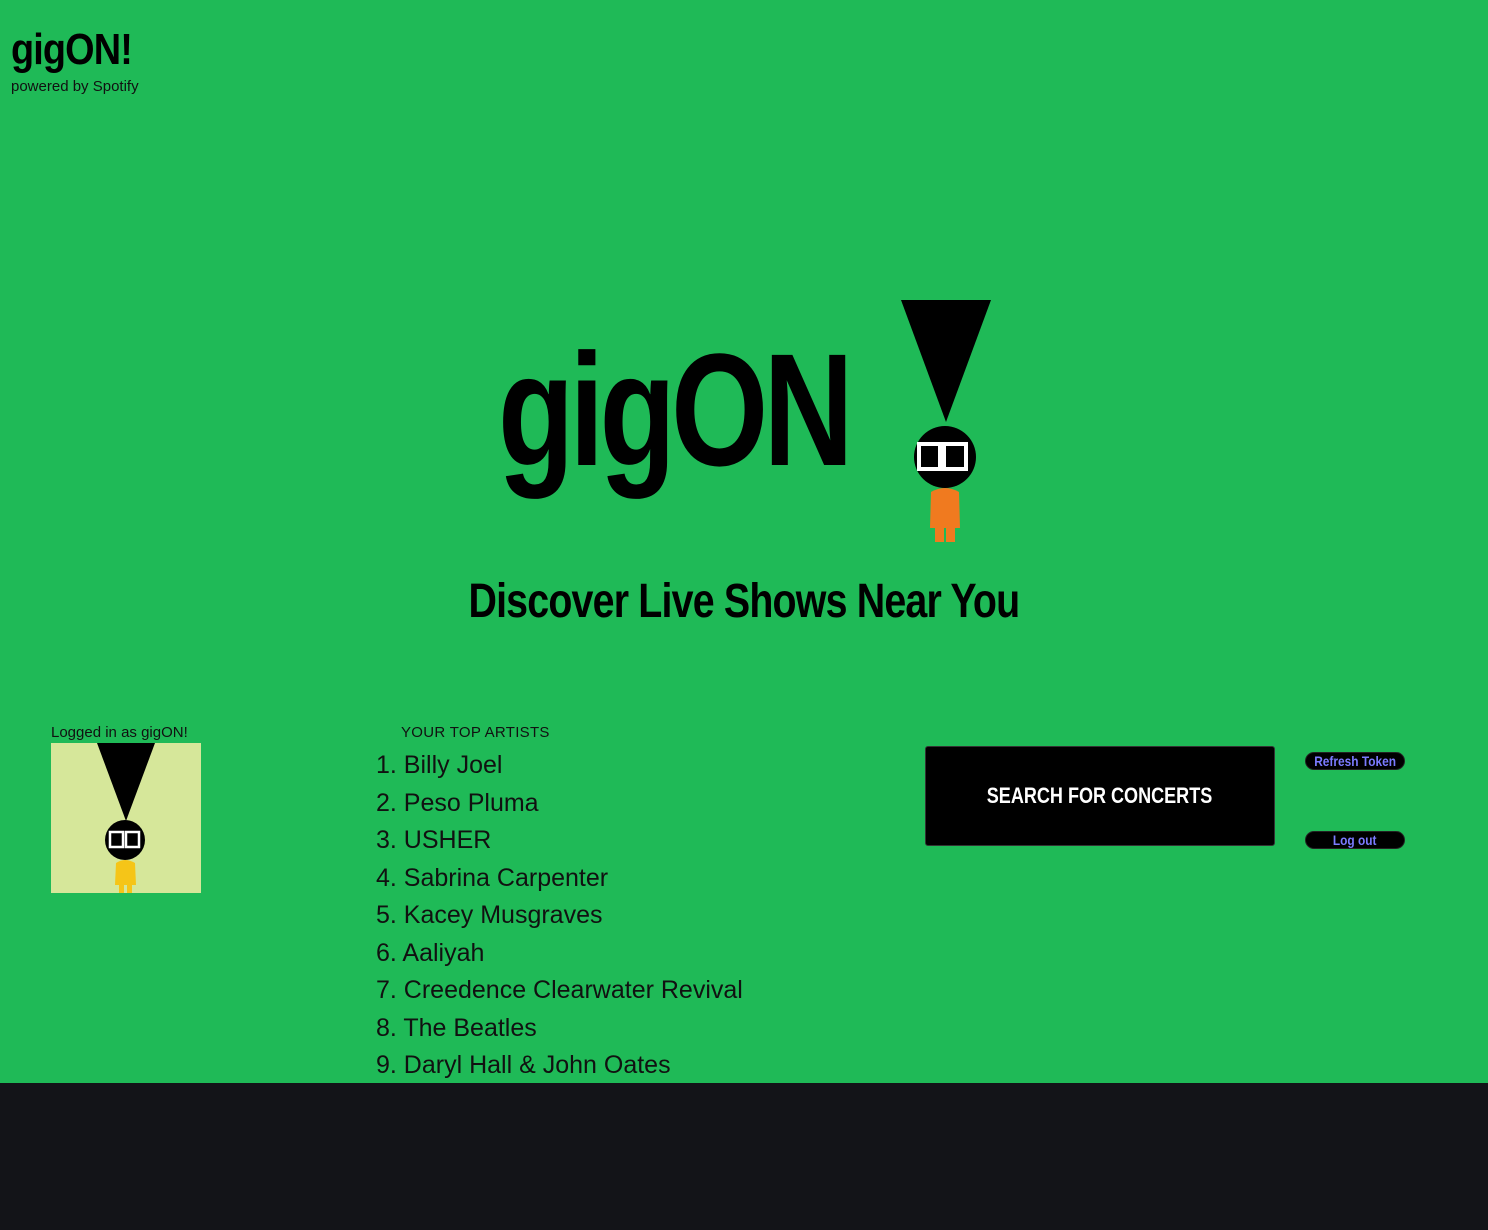  What do you see at coordinates (456, 1027) in the screenshot?
I see `artist-item: 8. The Beatles` at bounding box center [456, 1027].